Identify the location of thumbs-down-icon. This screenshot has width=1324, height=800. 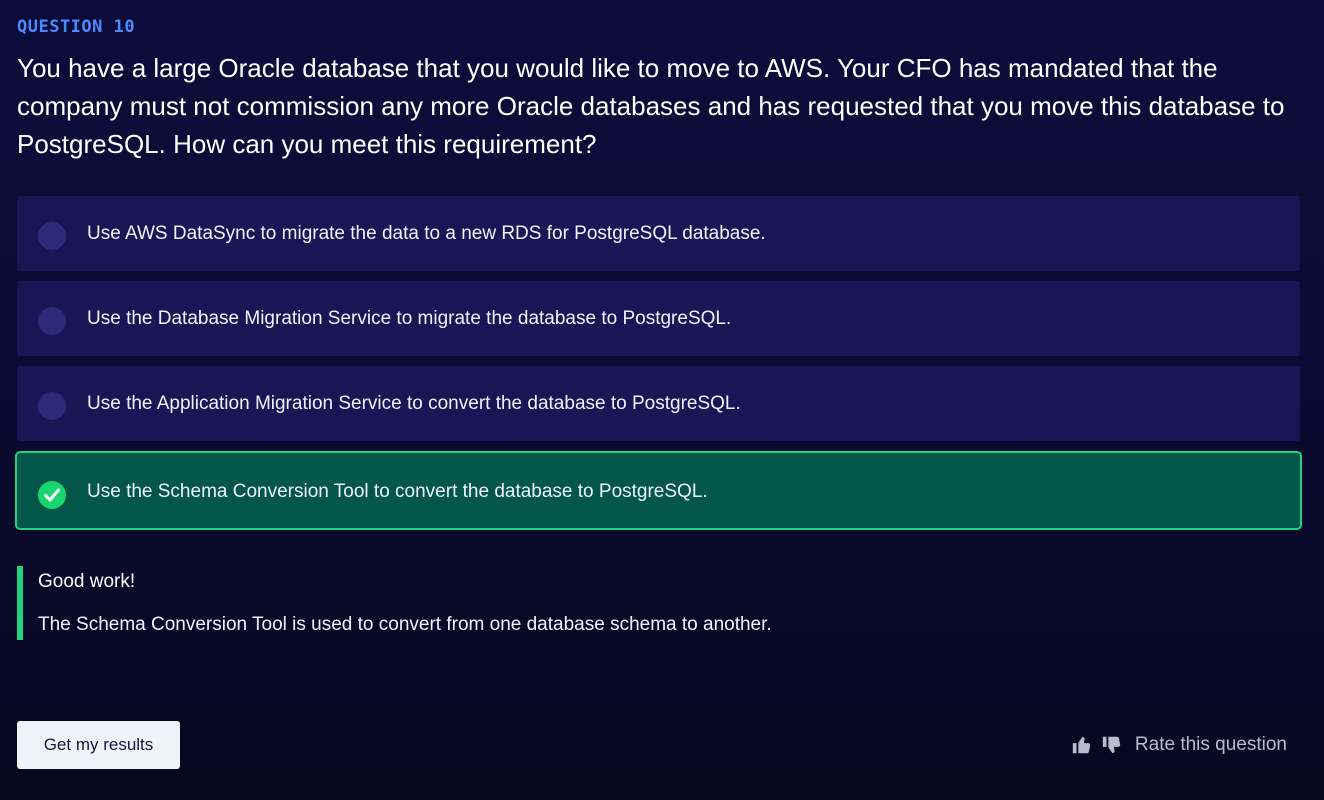
(1112, 745).